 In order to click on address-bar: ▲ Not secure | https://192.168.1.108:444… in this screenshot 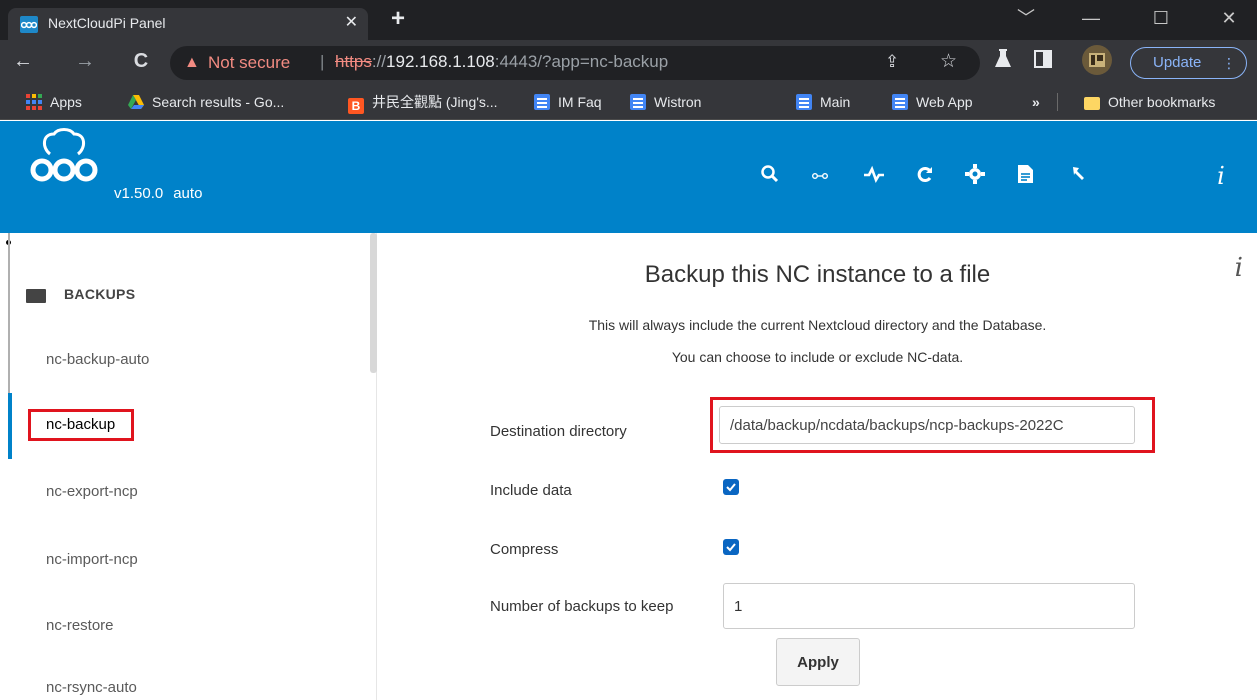, I will do `click(575, 63)`.